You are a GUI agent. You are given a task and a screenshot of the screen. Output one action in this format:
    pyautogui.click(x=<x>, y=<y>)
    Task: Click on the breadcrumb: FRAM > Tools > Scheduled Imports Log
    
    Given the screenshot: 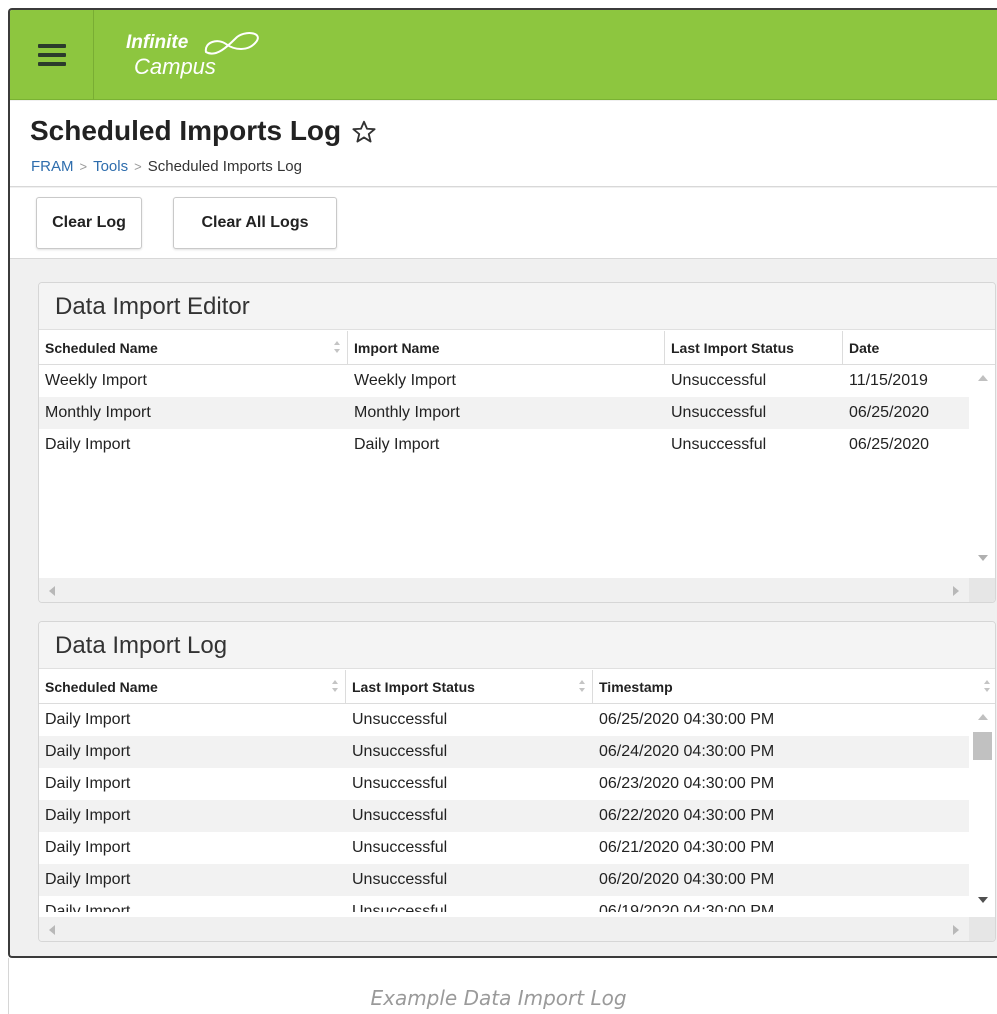 What is the action you would take?
    pyautogui.click(x=166, y=166)
    